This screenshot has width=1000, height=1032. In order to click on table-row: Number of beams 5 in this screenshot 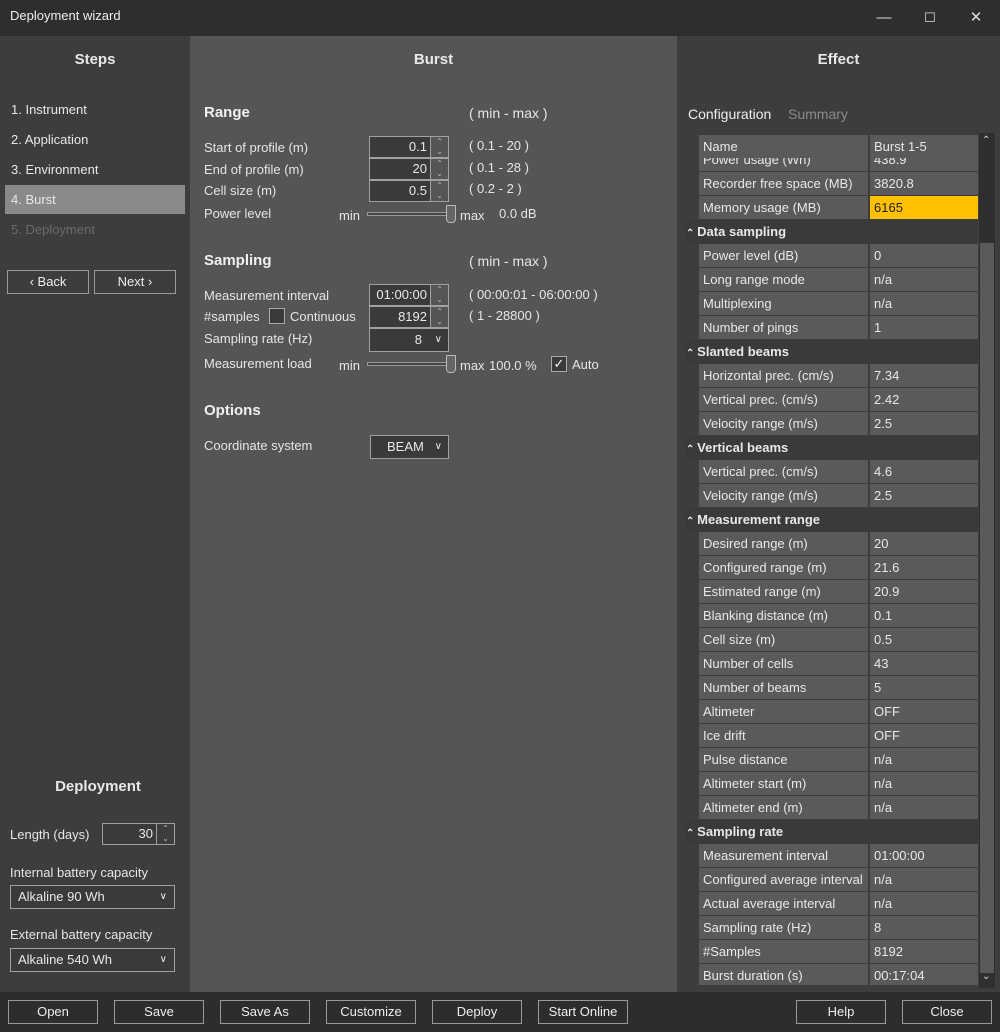, I will do `click(838, 687)`.